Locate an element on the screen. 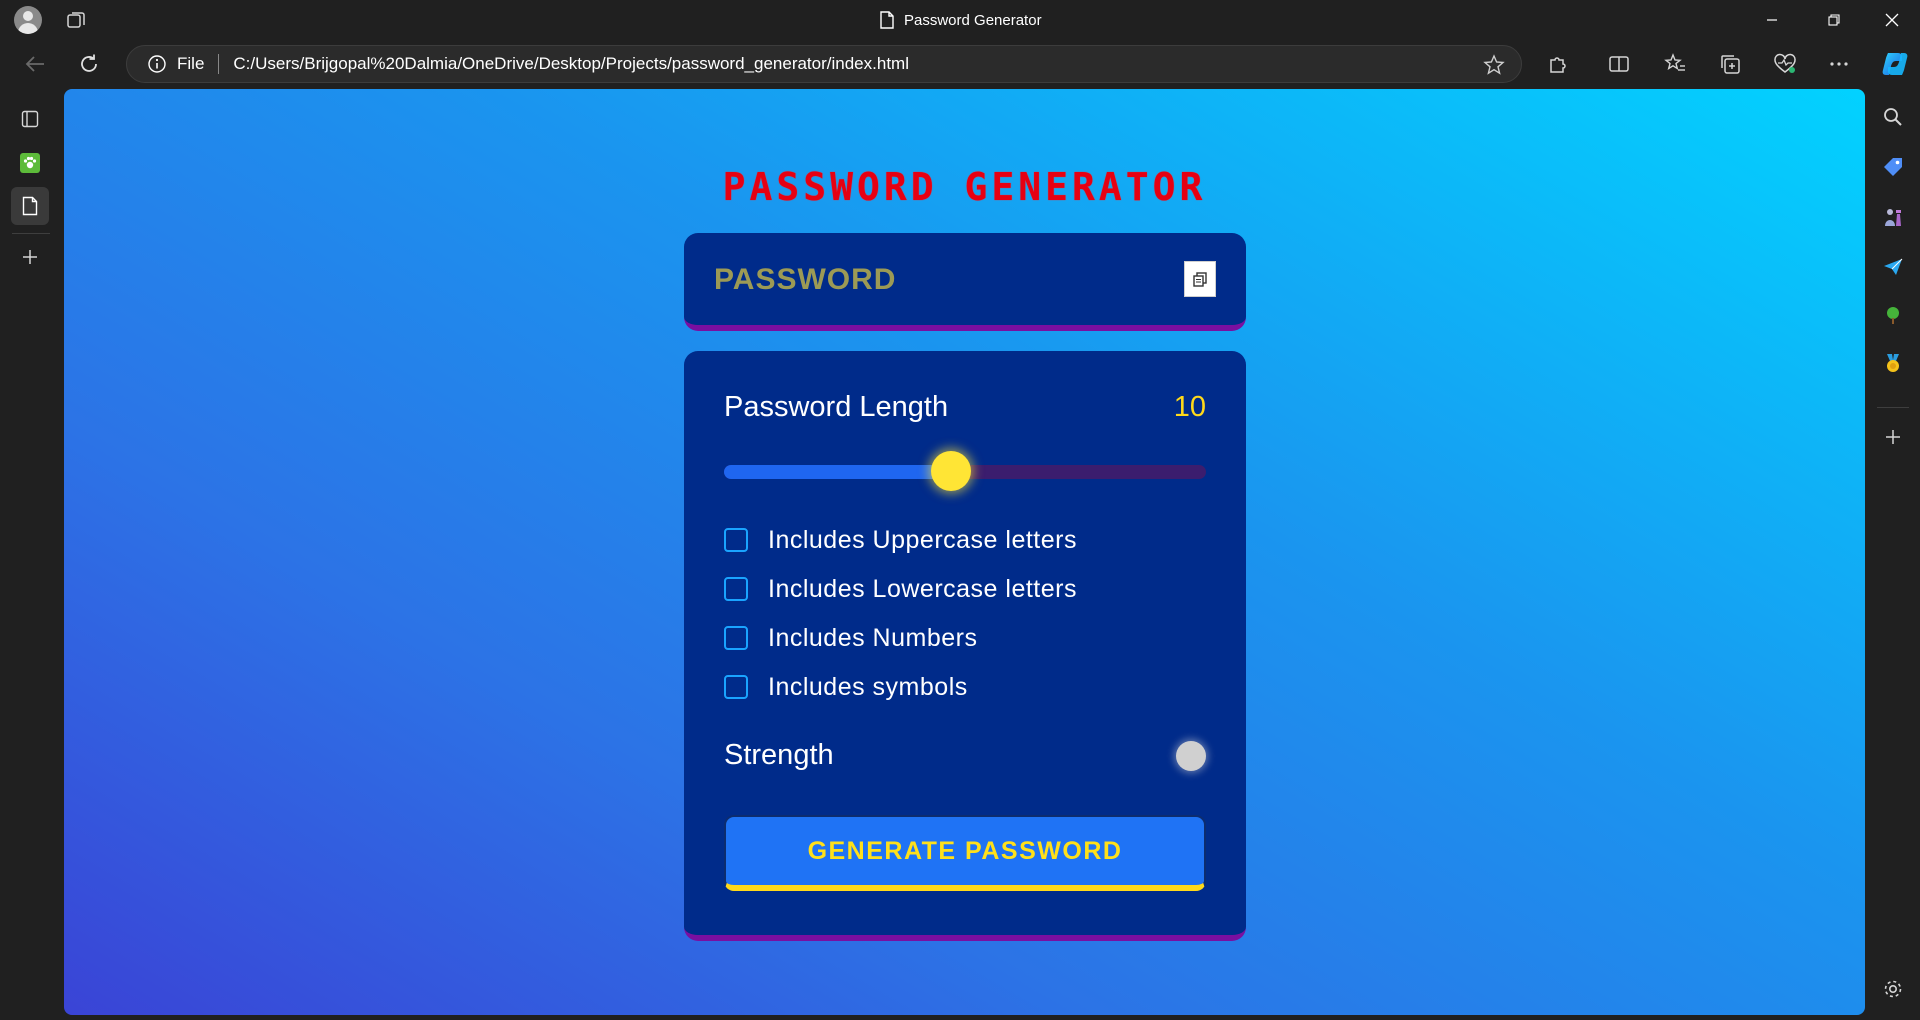 The width and height of the screenshot is (1920, 1020). sidebar-tree-button is located at coordinates (1893, 315).